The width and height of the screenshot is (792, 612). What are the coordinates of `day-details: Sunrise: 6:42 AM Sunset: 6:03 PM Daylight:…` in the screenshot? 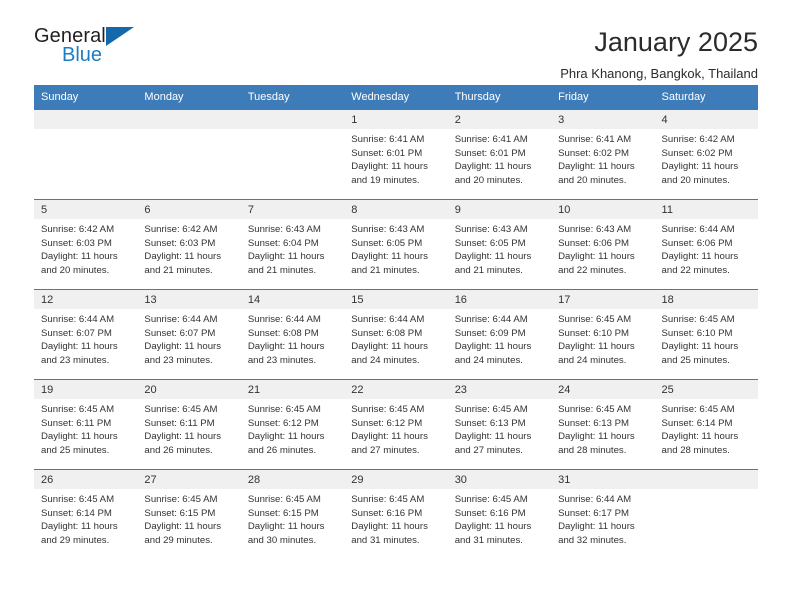 It's located at (85, 248).